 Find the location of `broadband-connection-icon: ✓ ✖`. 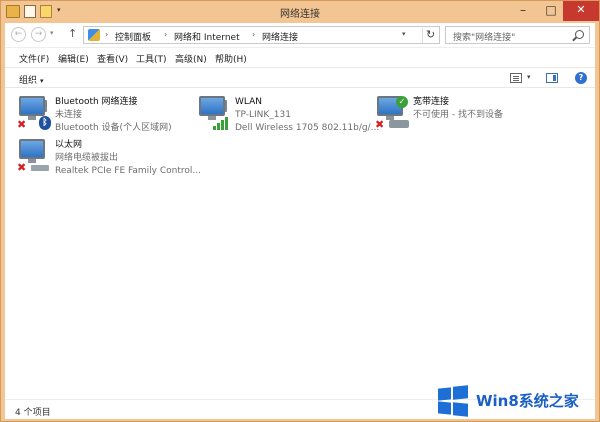

broadband-connection-icon: ✓ ✖ is located at coordinates (393, 114).